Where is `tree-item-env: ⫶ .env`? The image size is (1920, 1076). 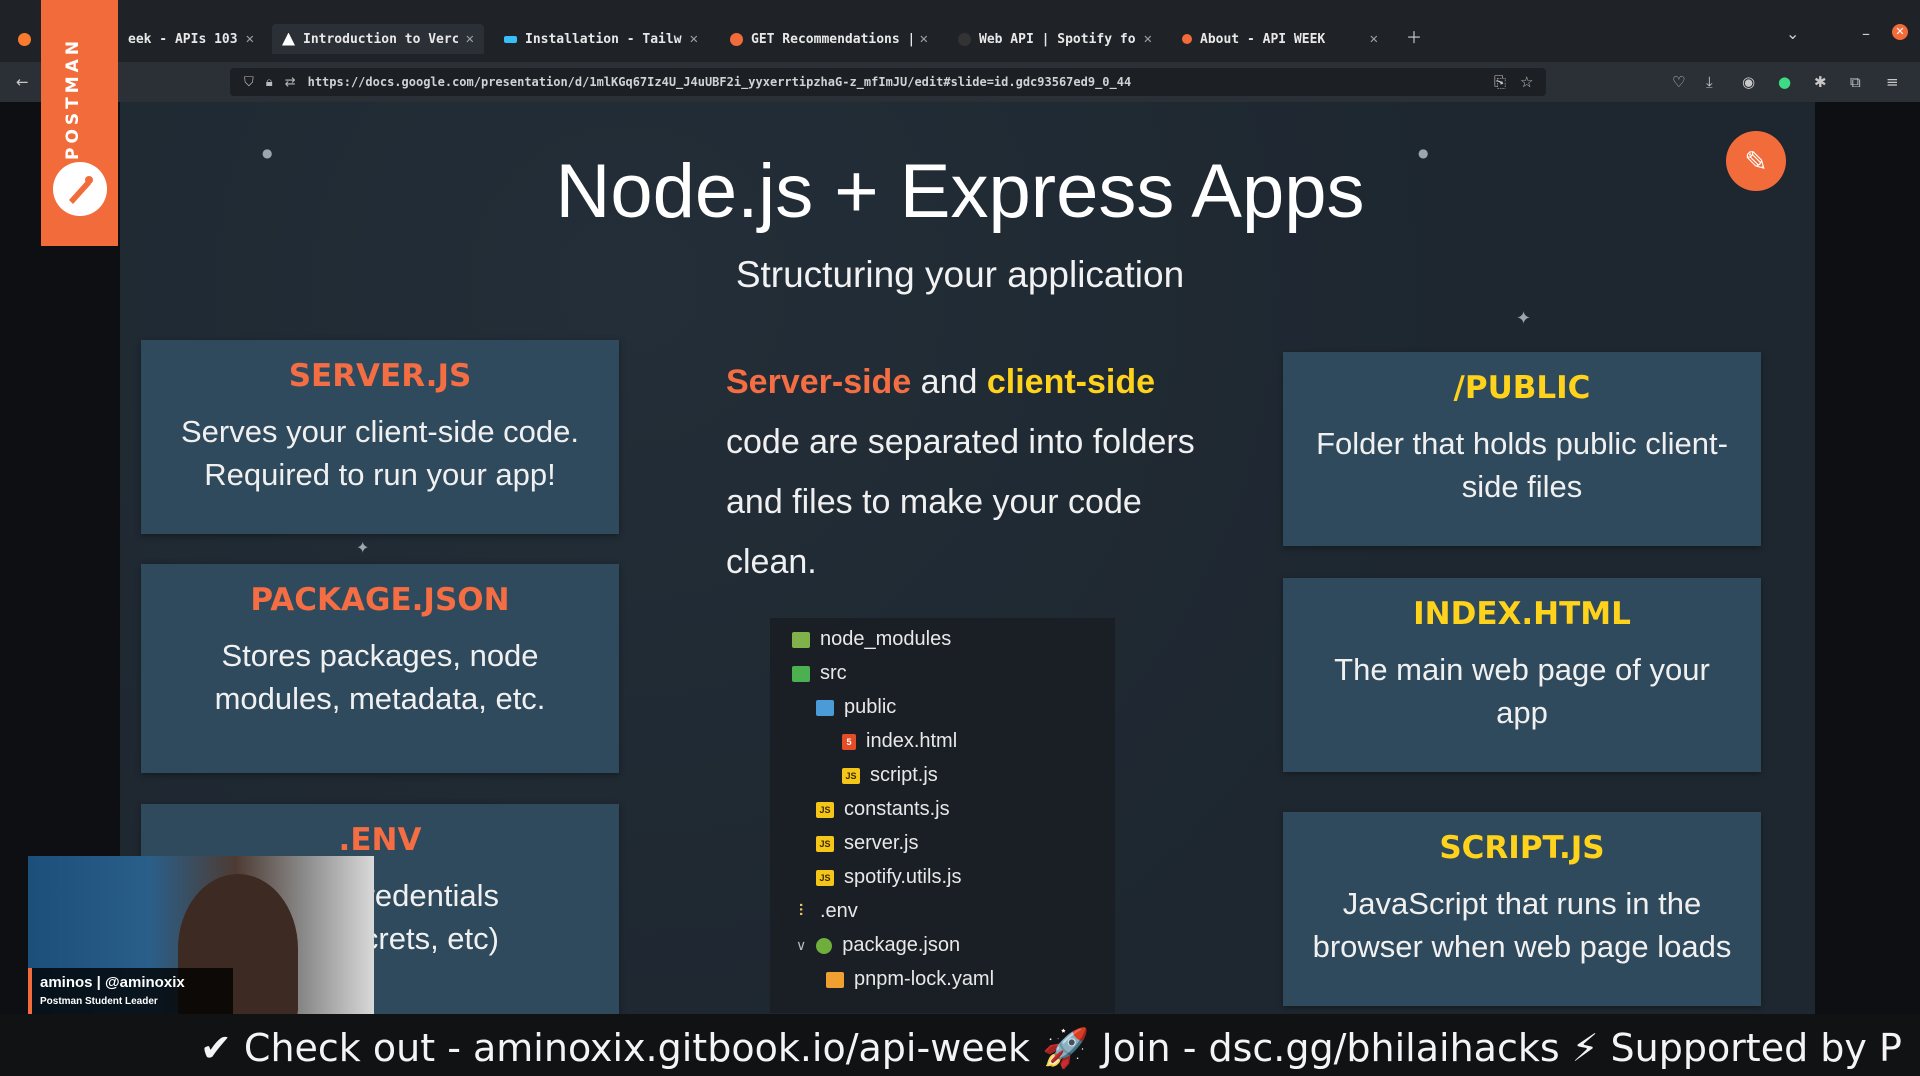 tree-item-env: ⫶ .env is located at coordinates (825, 911).